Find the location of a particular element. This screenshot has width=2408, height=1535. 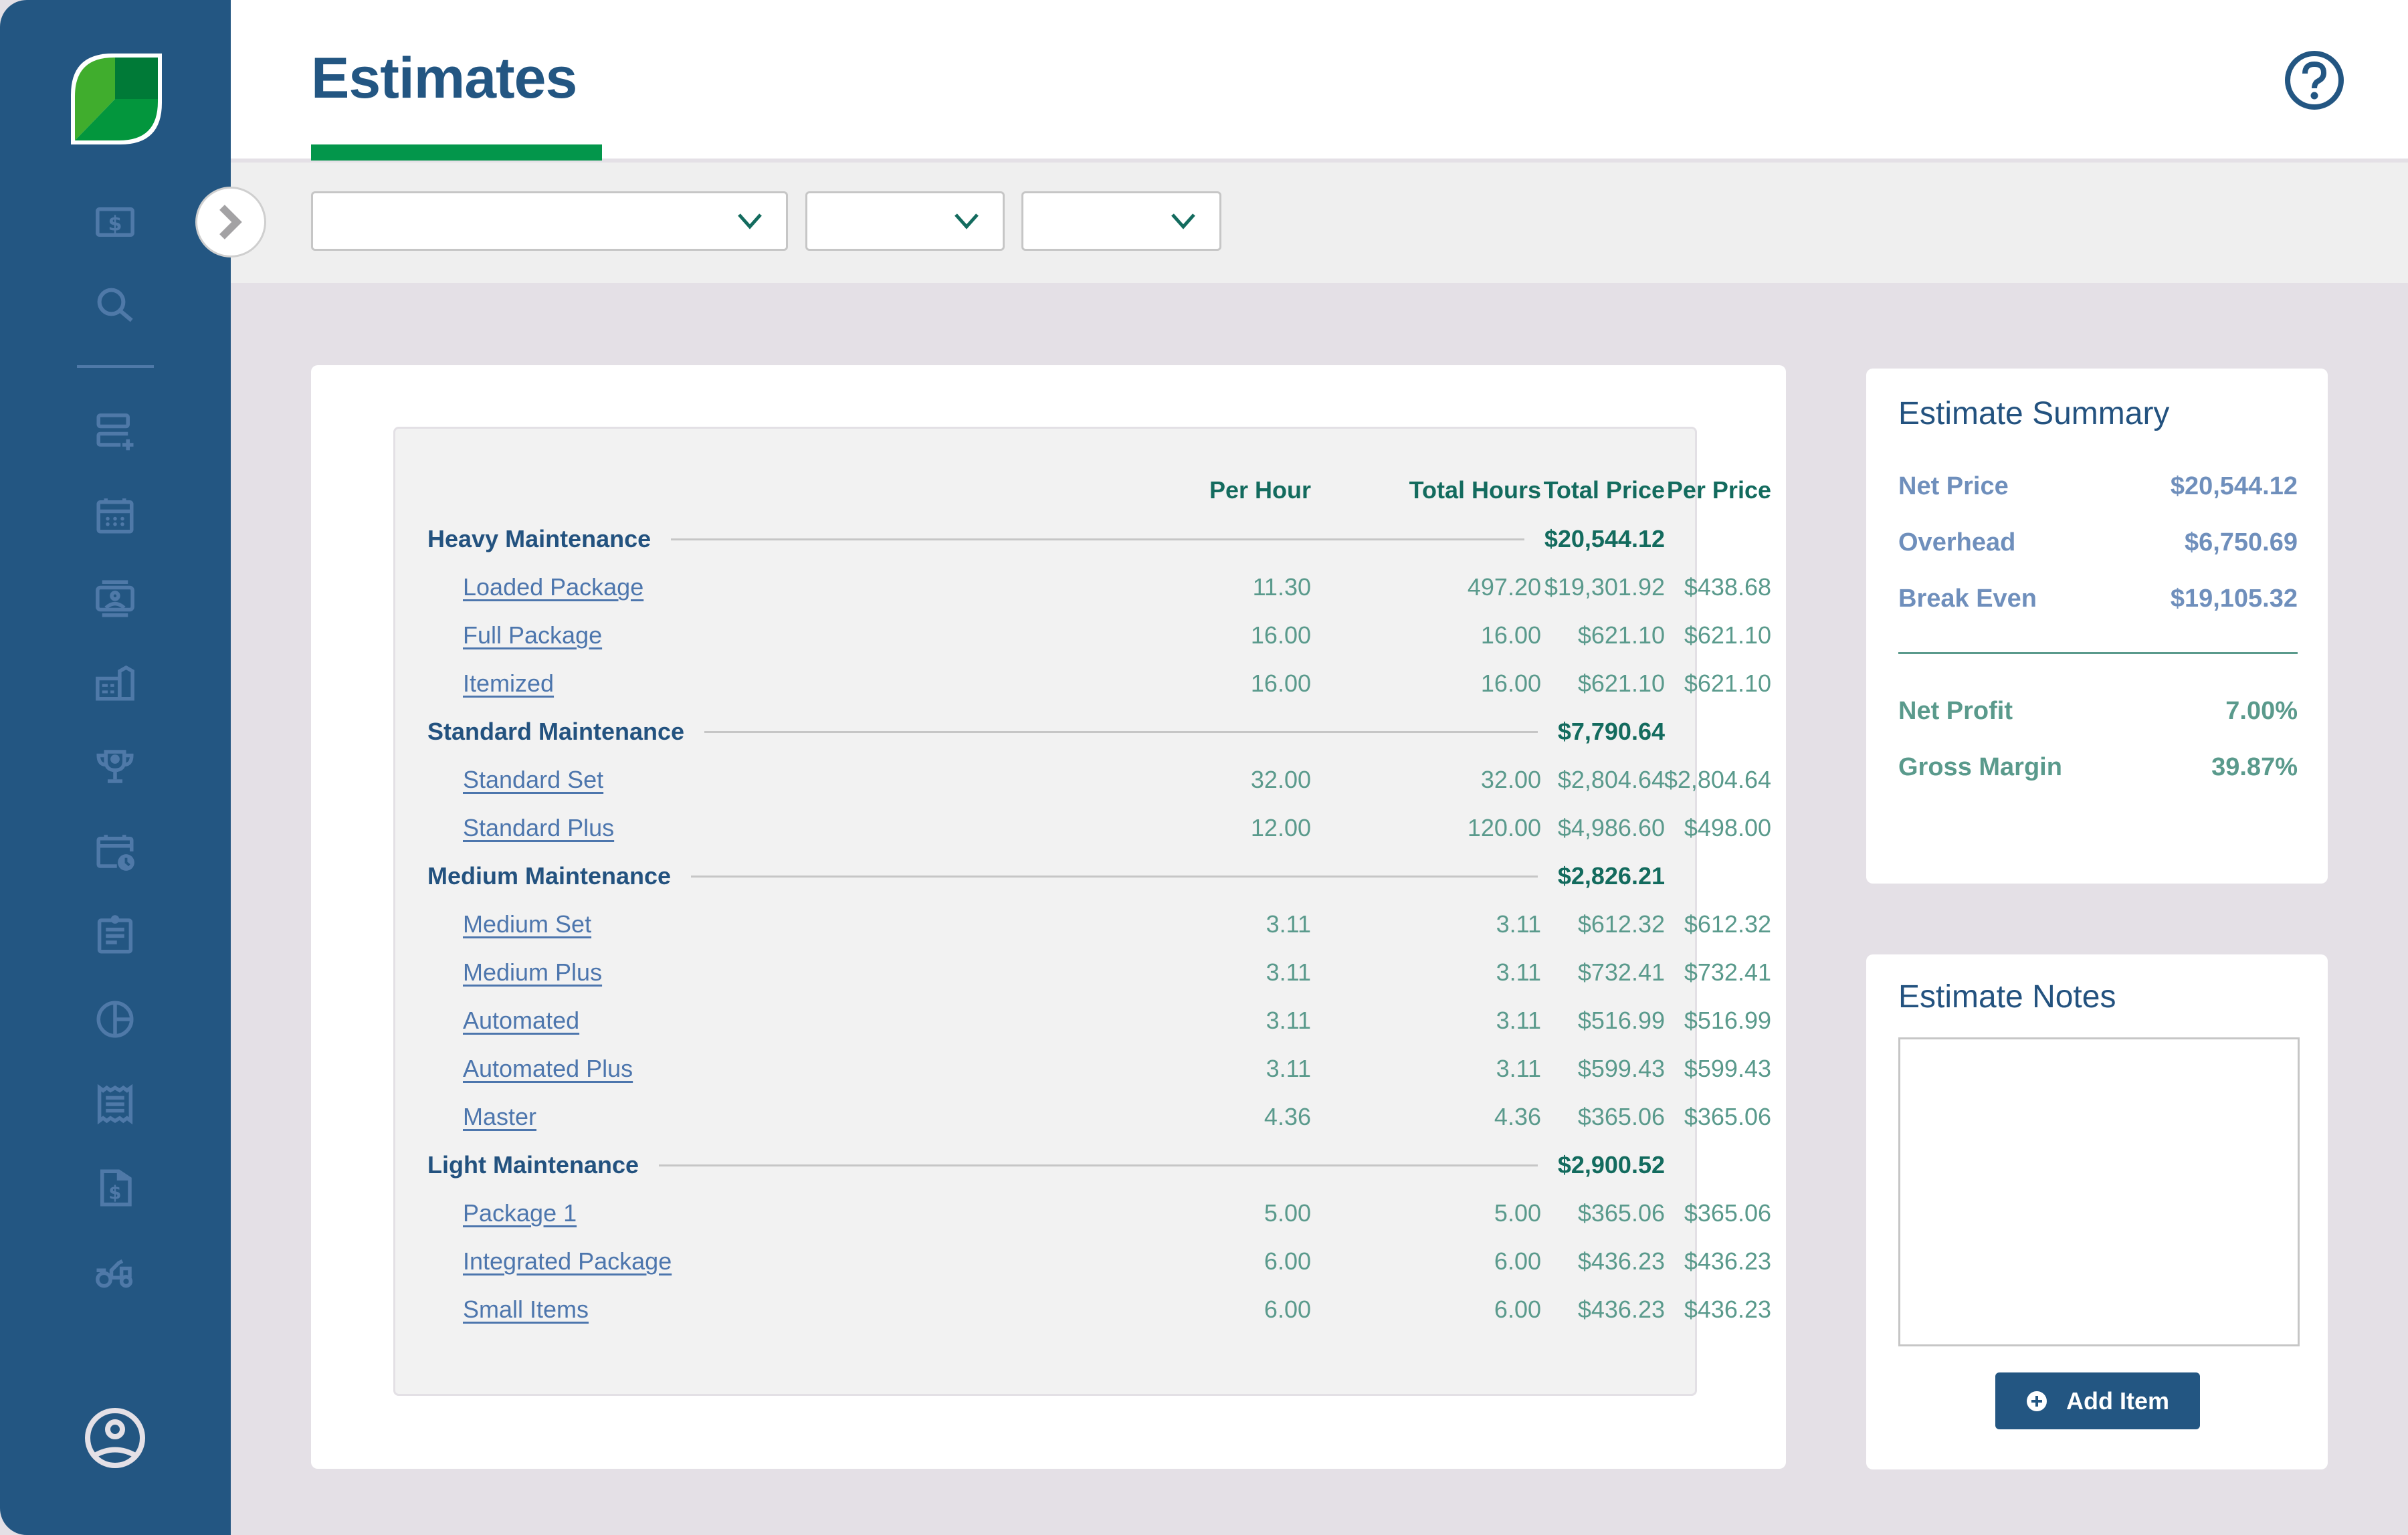

active-tab-indicator is located at coordinates (456, 152).